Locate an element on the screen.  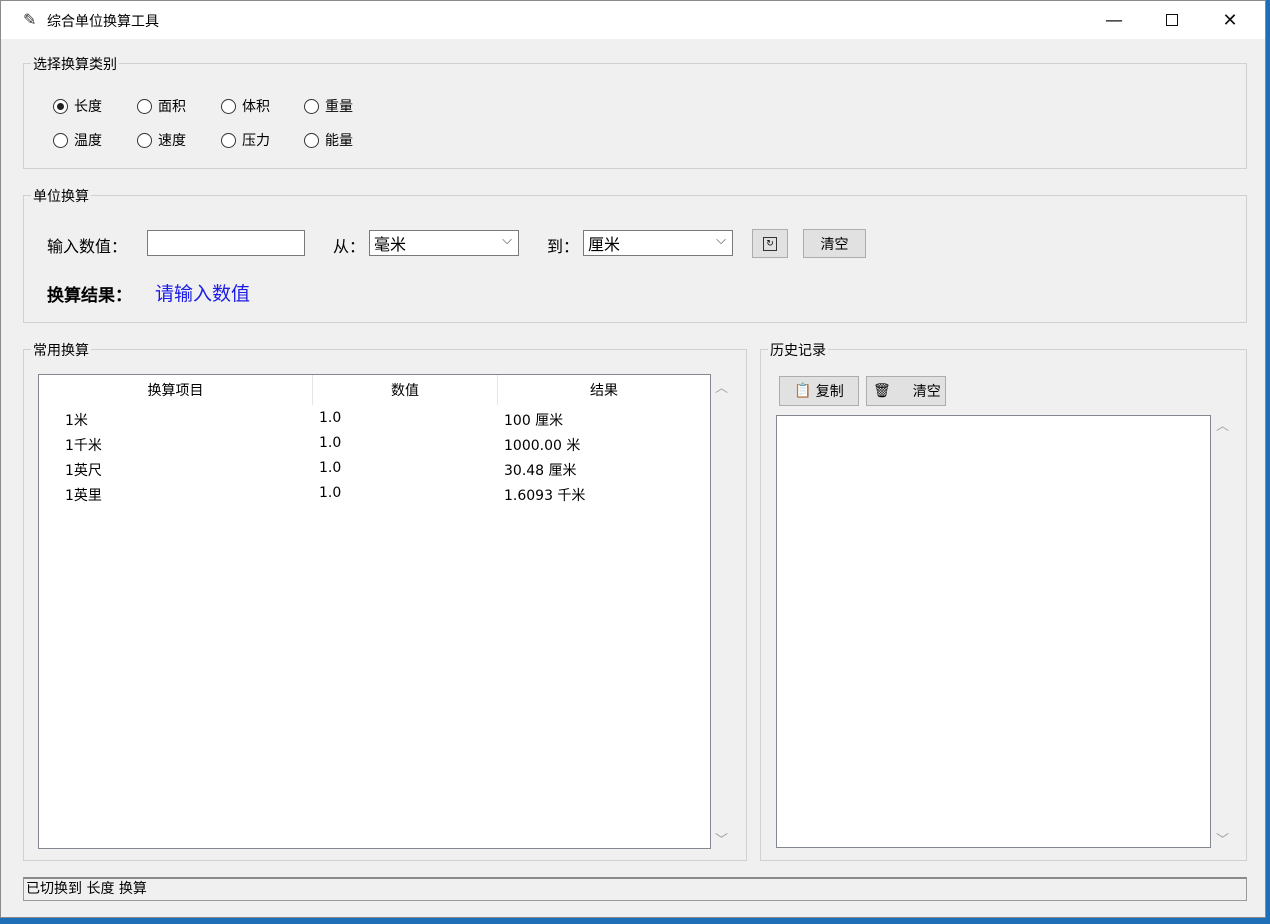
radio-temperature: 温度 is located at coordinates (77, 140).